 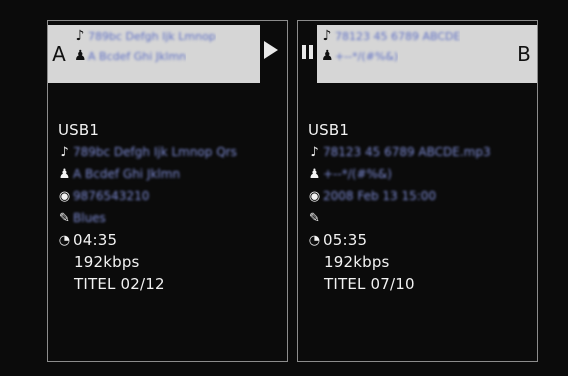 What do you see at coordinates (79, 130) in the screenshot?
I see `deck-a-source: USB1` at bounding box center [79, 130].